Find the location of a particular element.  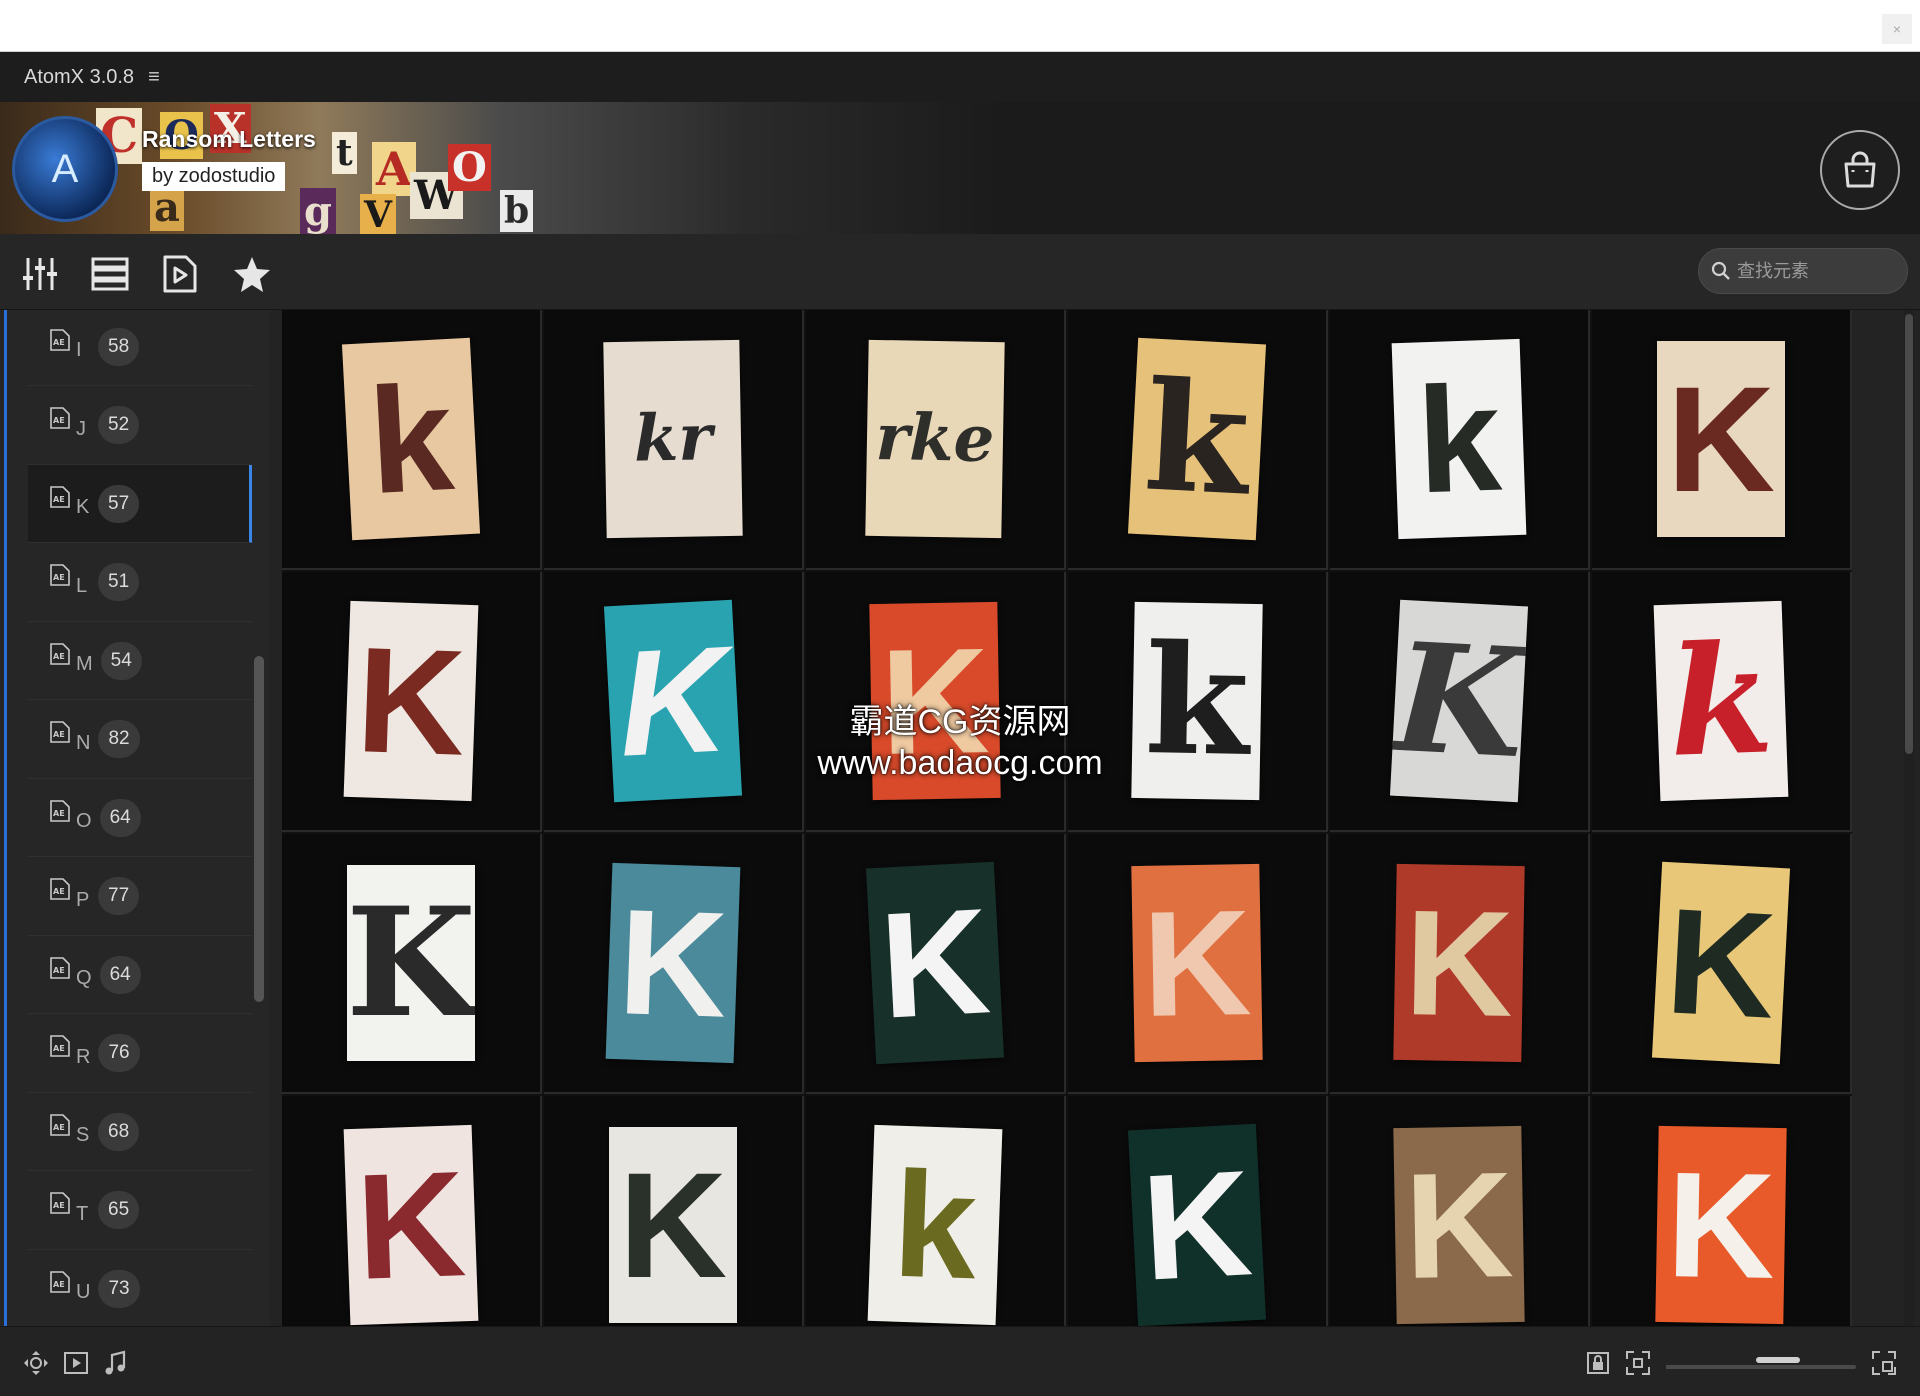

sidebar-scrollbar is located at coordinates (259, 829).